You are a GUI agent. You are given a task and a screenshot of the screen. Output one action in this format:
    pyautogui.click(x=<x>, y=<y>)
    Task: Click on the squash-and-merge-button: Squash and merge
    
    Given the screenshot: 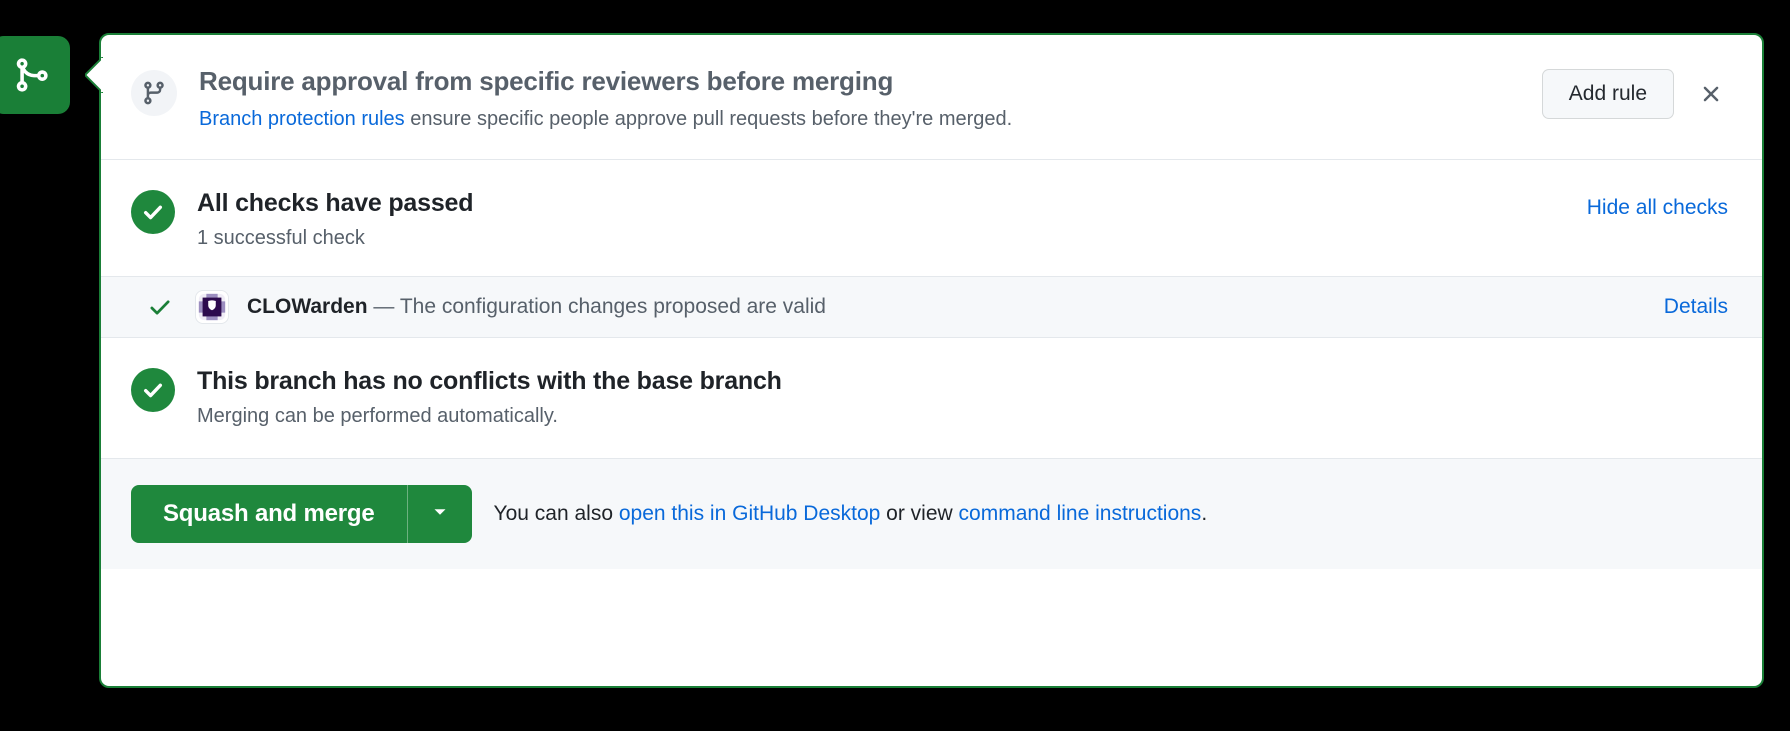 What is the action you would take?
    pyautogui.click(x=269, y=513)
    